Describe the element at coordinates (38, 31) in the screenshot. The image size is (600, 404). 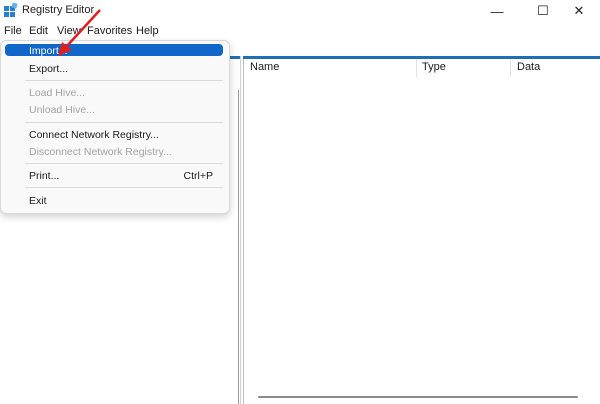
I see `menu-edit: Edit` at that location.